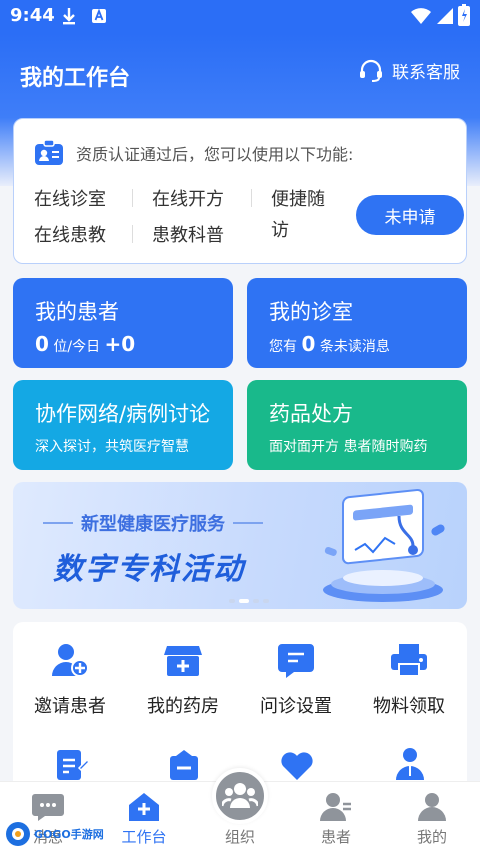 This screenshot has width=480, height=853. I want to click on signal-icon, so click(445, 16).